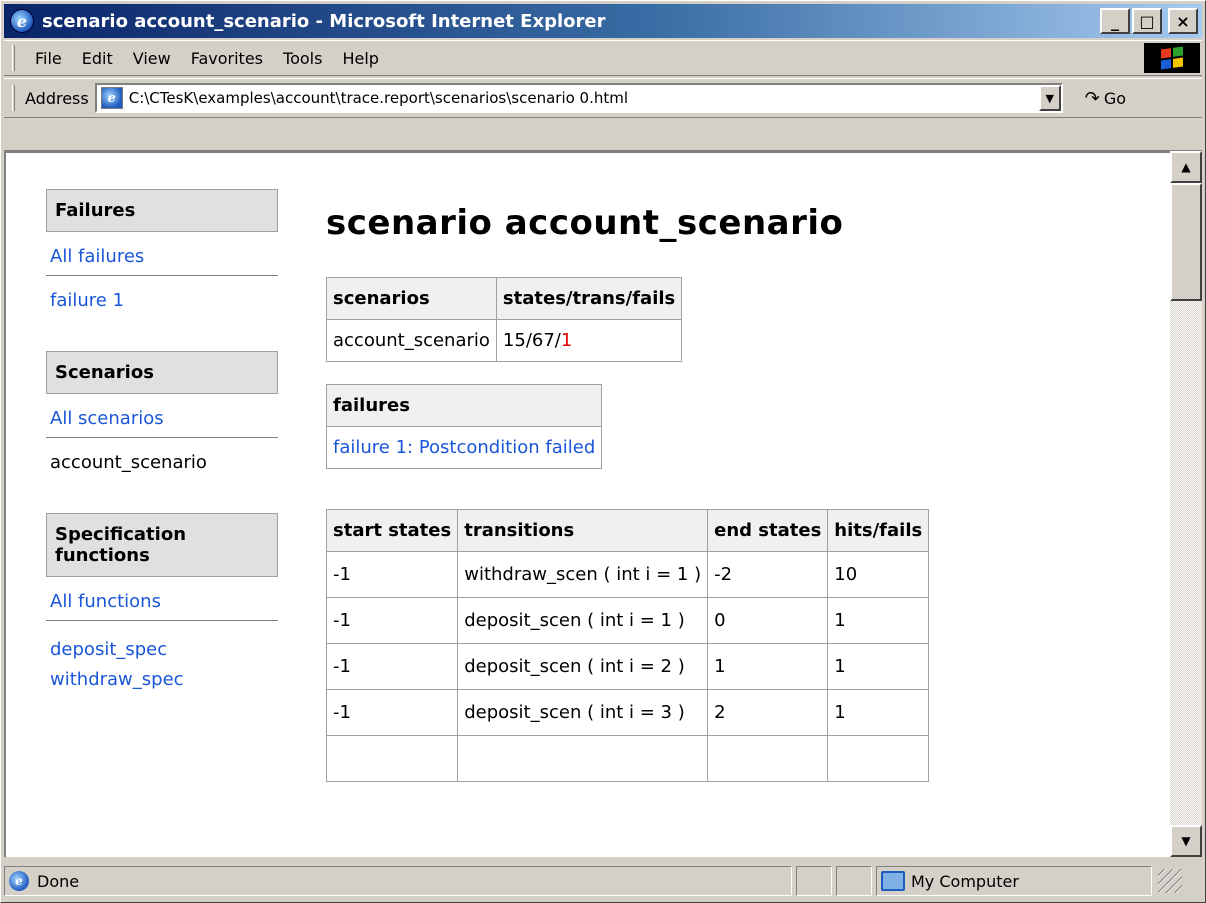 This screenshot has height=903, width=1206. What do you see at coordinates (1172, 58) in the screenshot?
I see `windows-logo-icon` at bounding box center [1172, 58].